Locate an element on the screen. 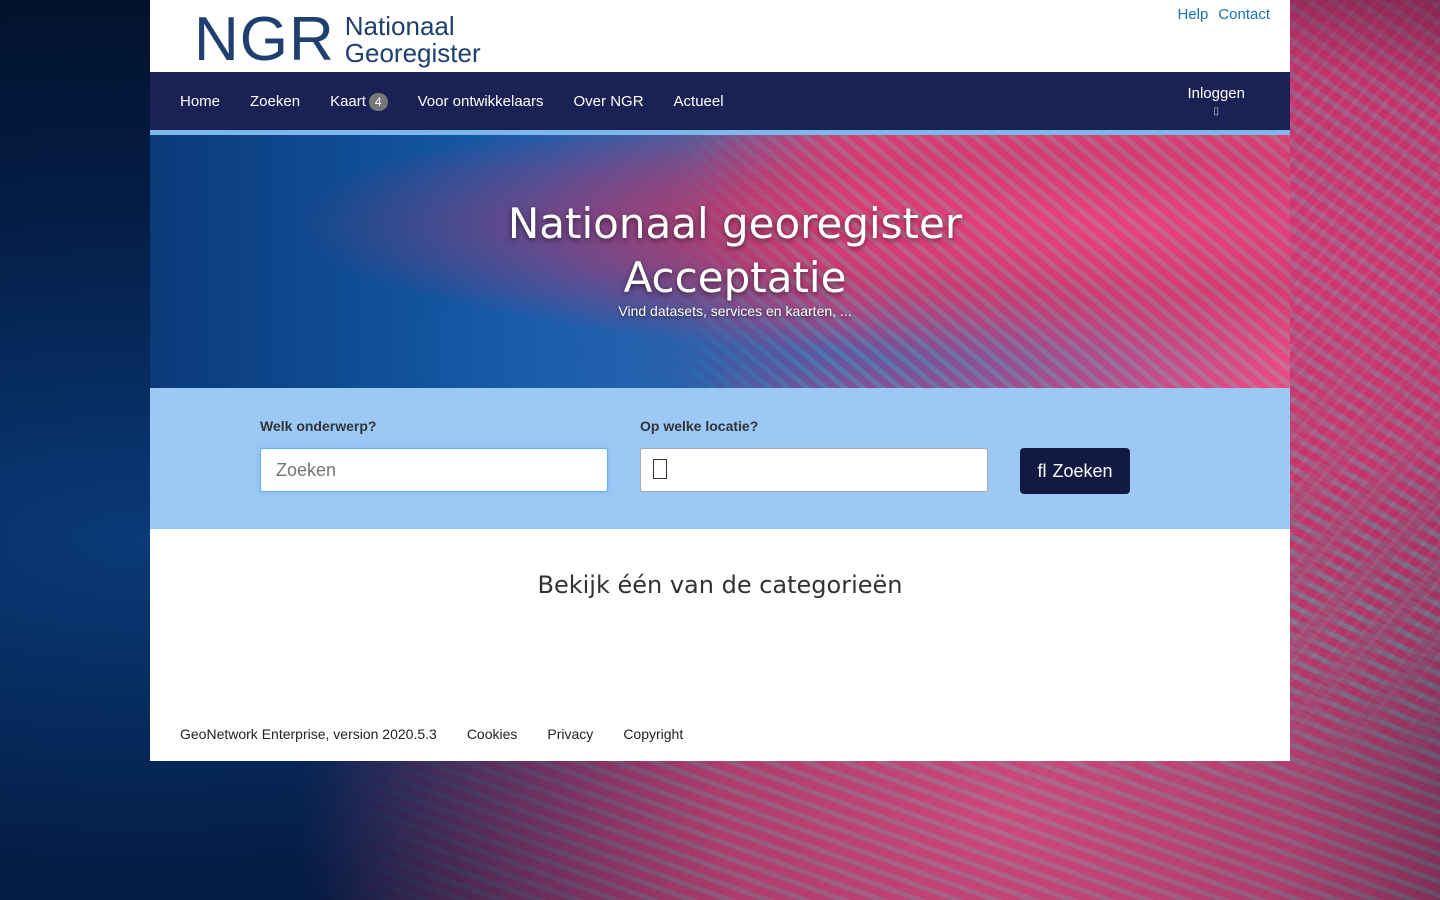  nav-item-kaart-label: Kaart is located at coordinates (348, 101).